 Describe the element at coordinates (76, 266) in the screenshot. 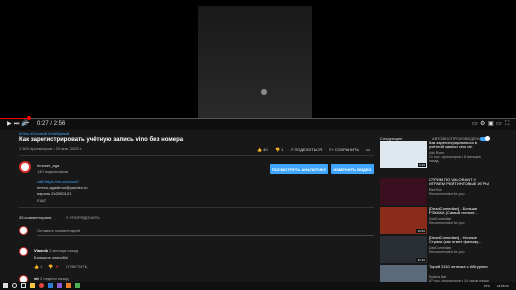

I see `reply-button: ОТВЕТИТЬ` at that location.